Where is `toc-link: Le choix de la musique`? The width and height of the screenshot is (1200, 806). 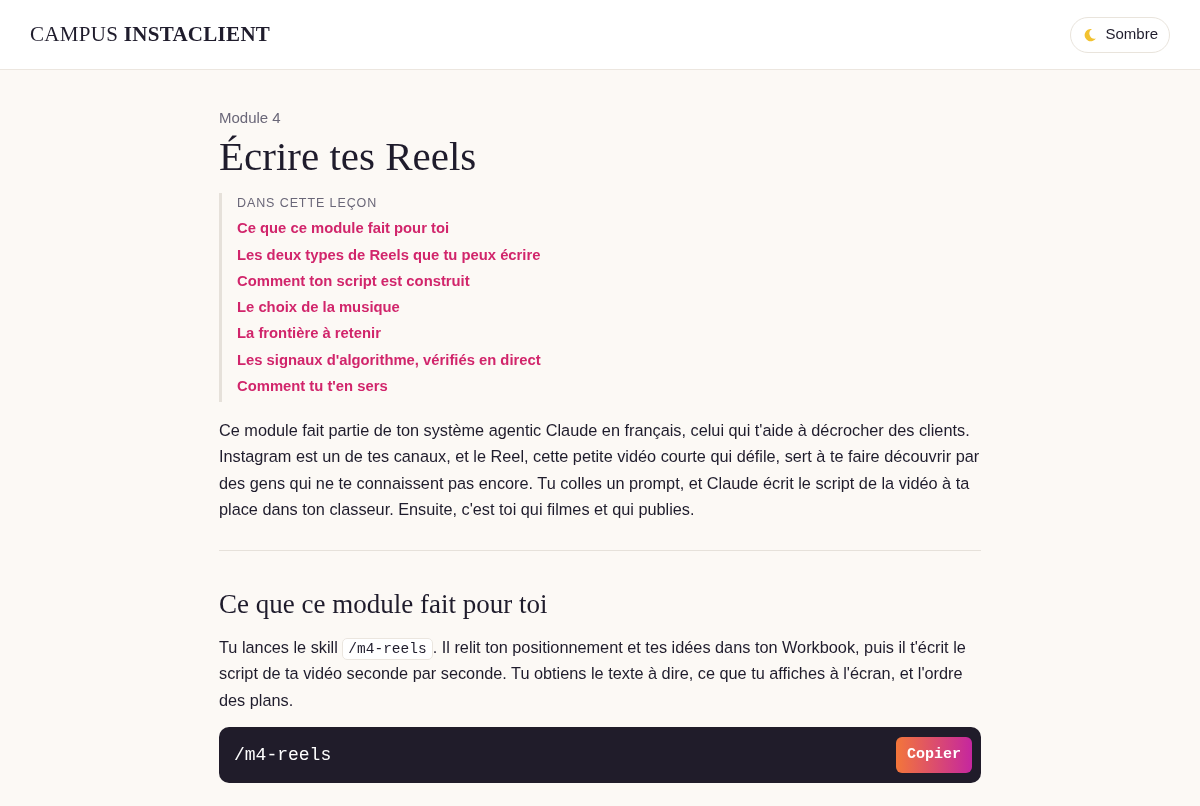
toc-link: Le choix de la musique is located at coordinates (318, 307).